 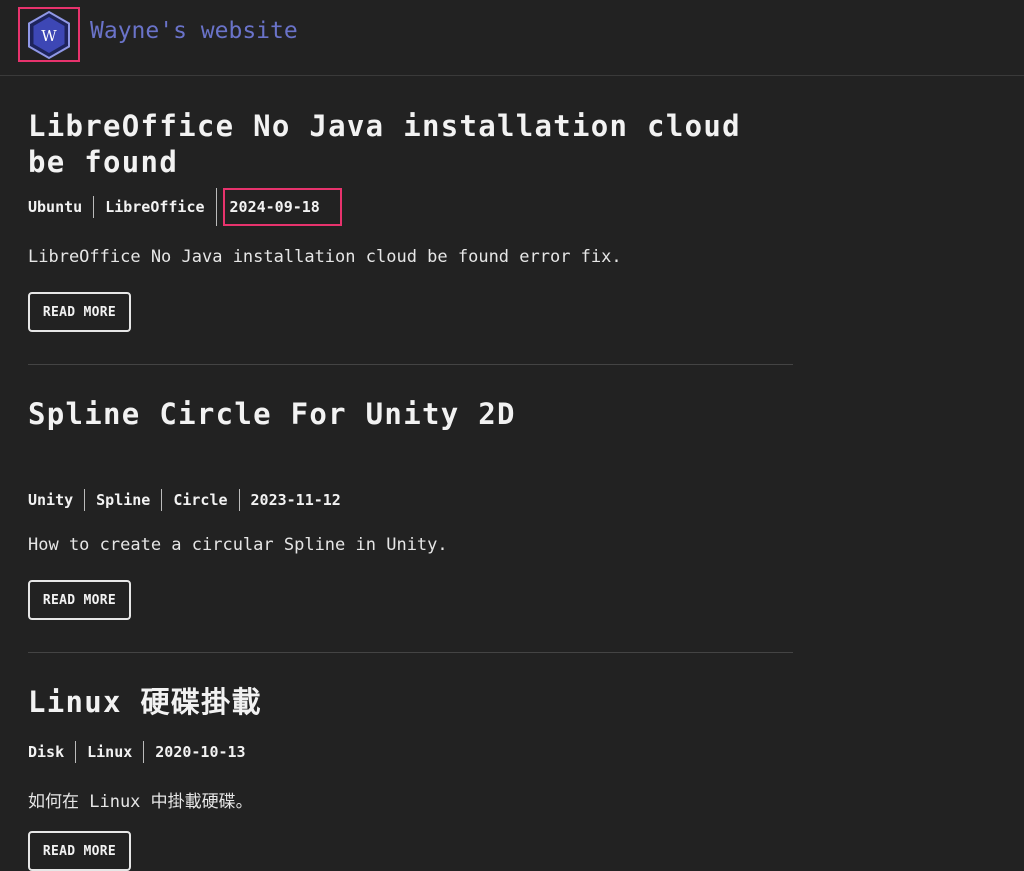 I want to click on tag-link: Disk, so click(x=51, y=752).